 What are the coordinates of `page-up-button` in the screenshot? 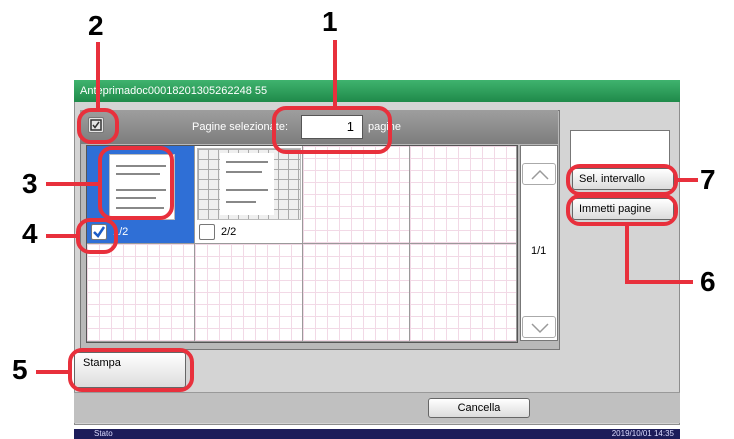 It's located at (539, 174).